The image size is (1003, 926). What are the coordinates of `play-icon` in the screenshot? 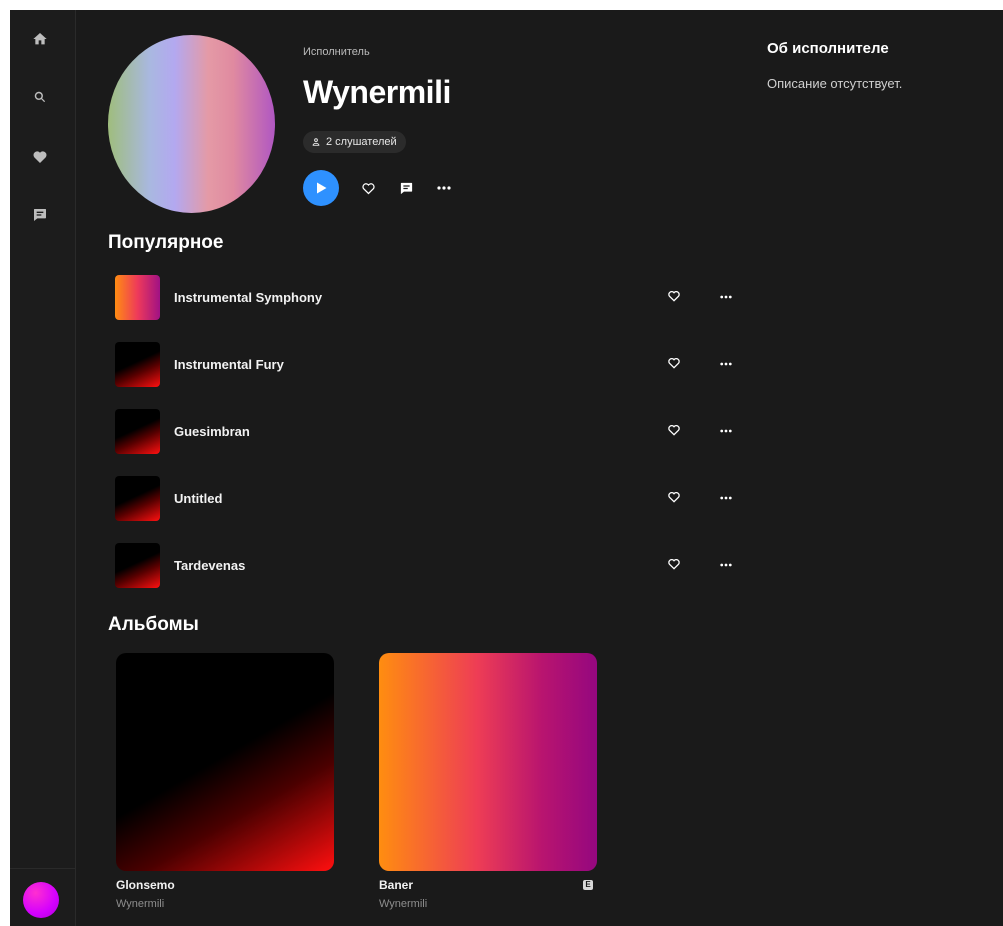 It's located at (321, 188).